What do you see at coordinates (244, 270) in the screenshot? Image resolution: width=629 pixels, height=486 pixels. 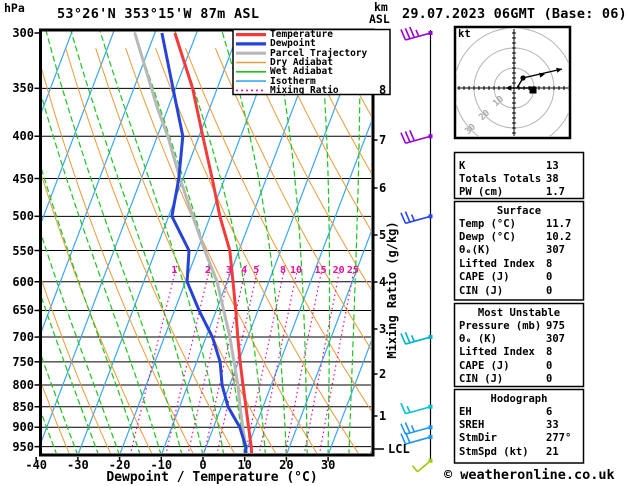 I see `mixing-ratio-value-label: 4` at bounding box center [244, 270].